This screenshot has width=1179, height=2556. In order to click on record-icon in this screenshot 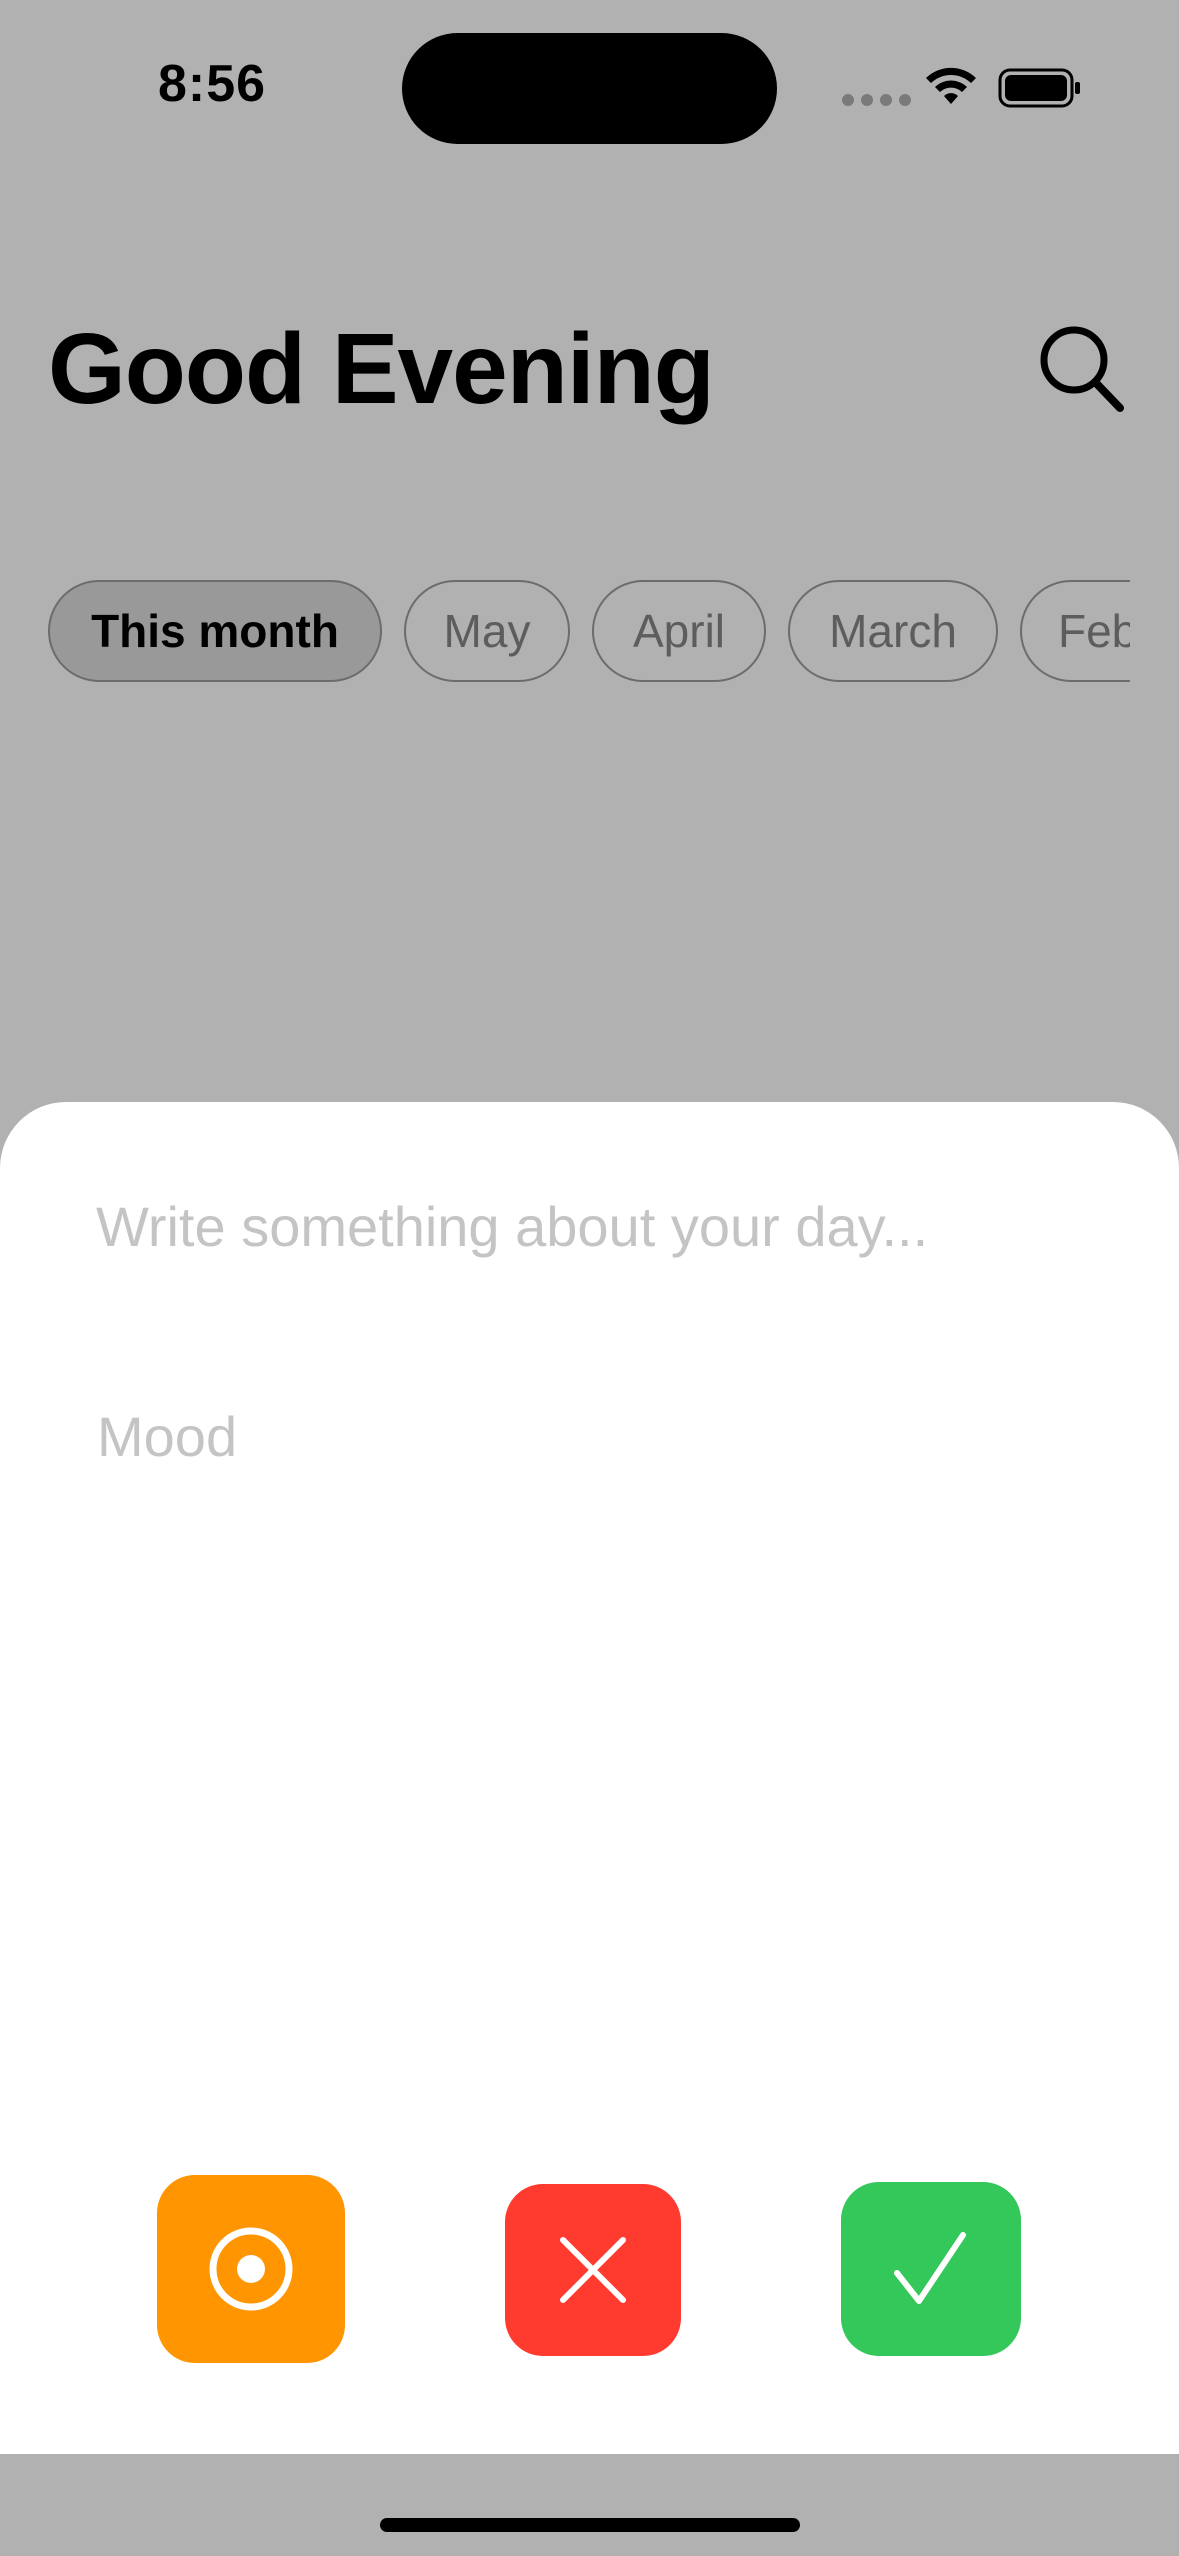, I will do `click(251, 2269)`.